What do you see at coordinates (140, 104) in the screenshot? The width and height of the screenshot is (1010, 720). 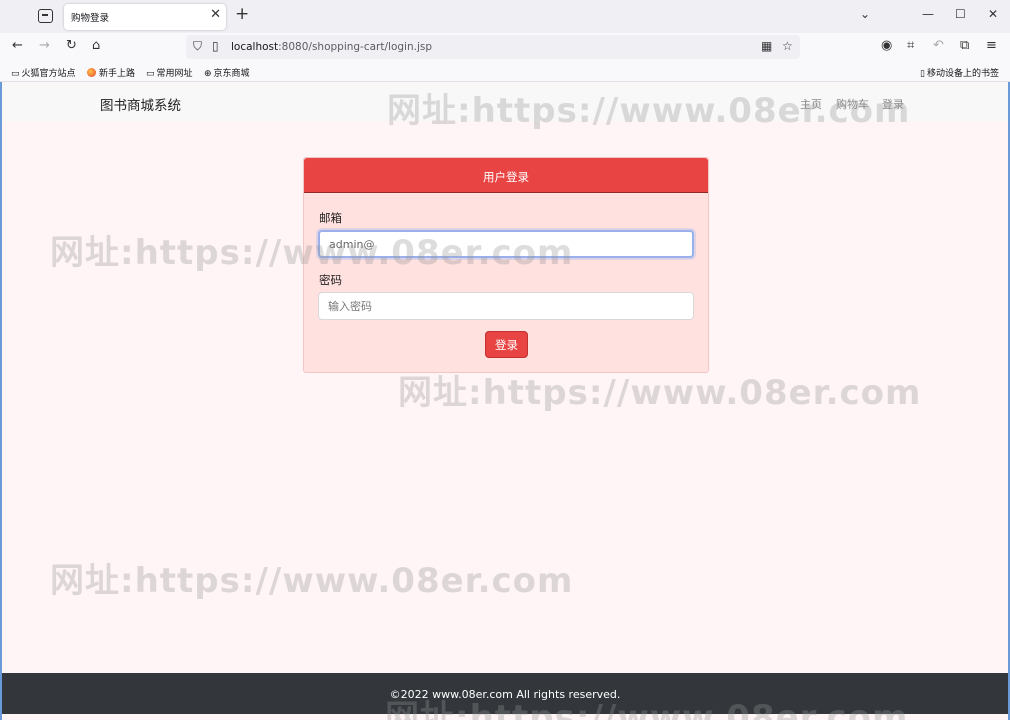 I see `site-brand: 图书商城系统` at bounding box center [140, 104].